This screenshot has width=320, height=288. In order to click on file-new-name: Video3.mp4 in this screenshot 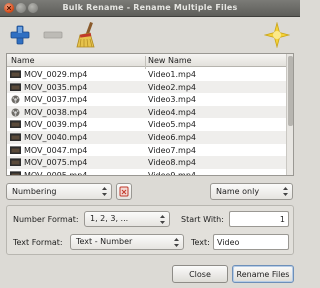, I will do `click(172, 100)`.